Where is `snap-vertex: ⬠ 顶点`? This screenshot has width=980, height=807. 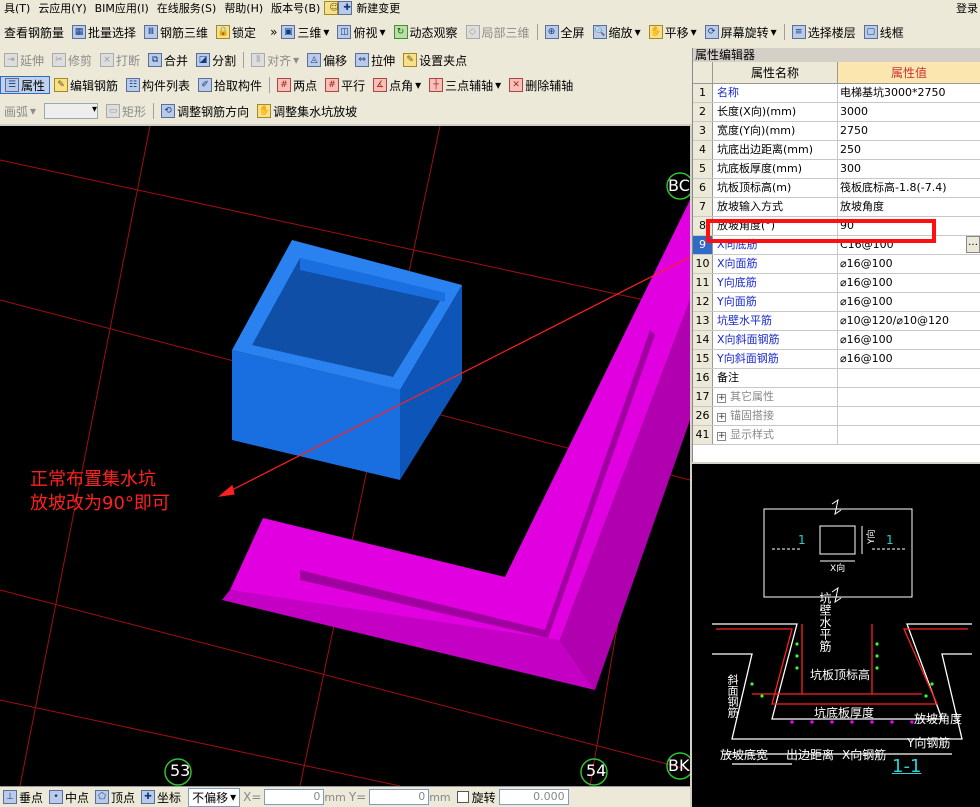 snap-vertex: ⬠ 顶点 is located at coordinates (115, 797).